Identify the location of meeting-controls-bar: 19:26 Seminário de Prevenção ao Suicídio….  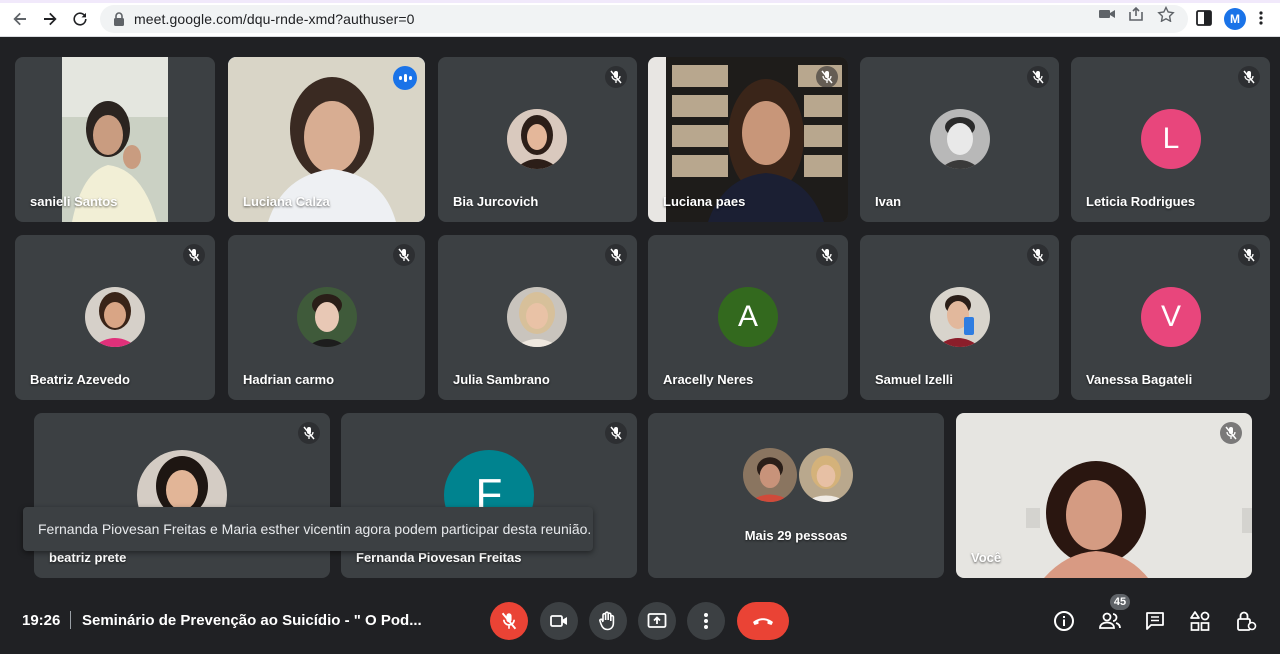
(640, 621).